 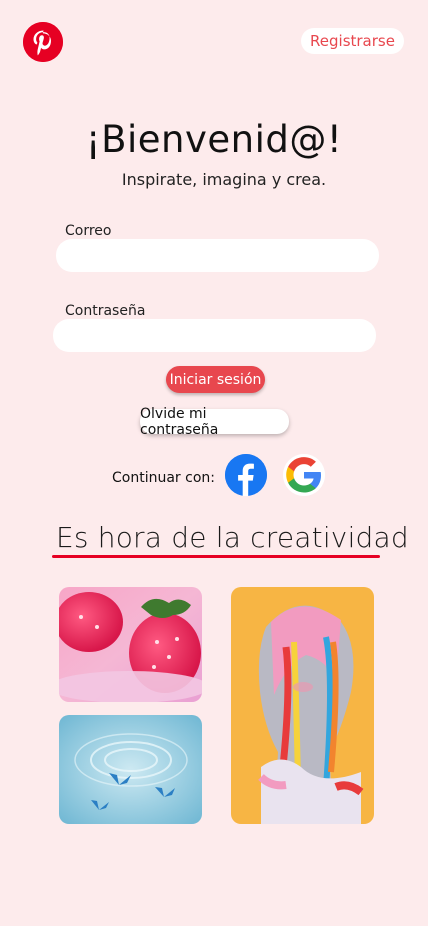 I want to click on page-title: ¡Bienvenid@!, so click(x=214, y=139).